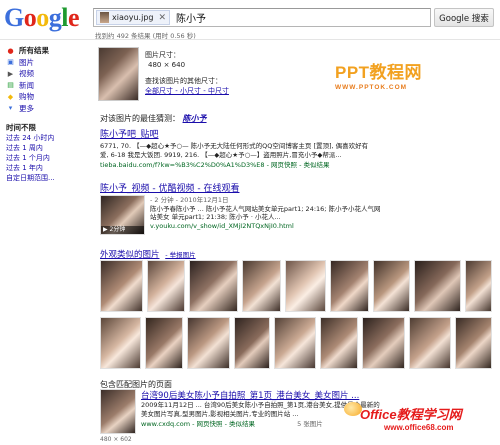 The height and width of the screenshot is (445, 500). Describe the element at coordinates (10, 50) in the screenshot. I see `all-results-icon: ●` at that location.